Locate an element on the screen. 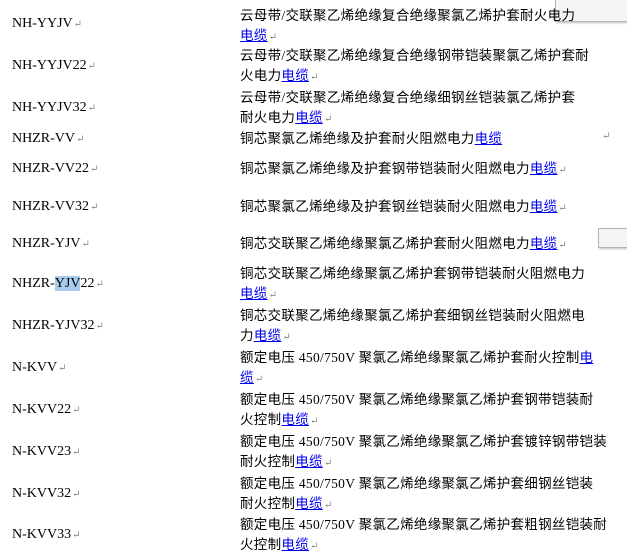  model-cell: N-KVV↵ is located at coordinates (39, 367).